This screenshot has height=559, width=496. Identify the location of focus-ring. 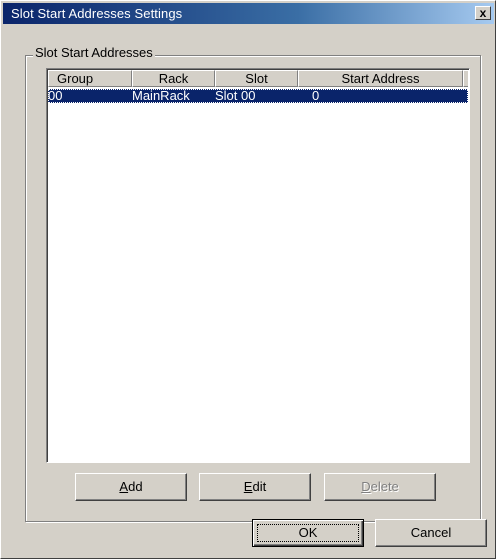
(308, 533).